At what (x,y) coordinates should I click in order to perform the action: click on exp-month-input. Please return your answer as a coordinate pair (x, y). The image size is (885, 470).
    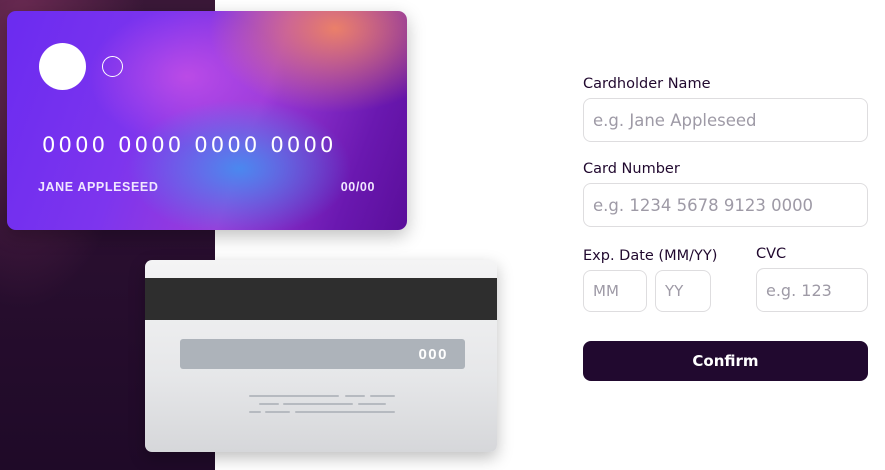
    Looking at the image, I should click on (615, 291).